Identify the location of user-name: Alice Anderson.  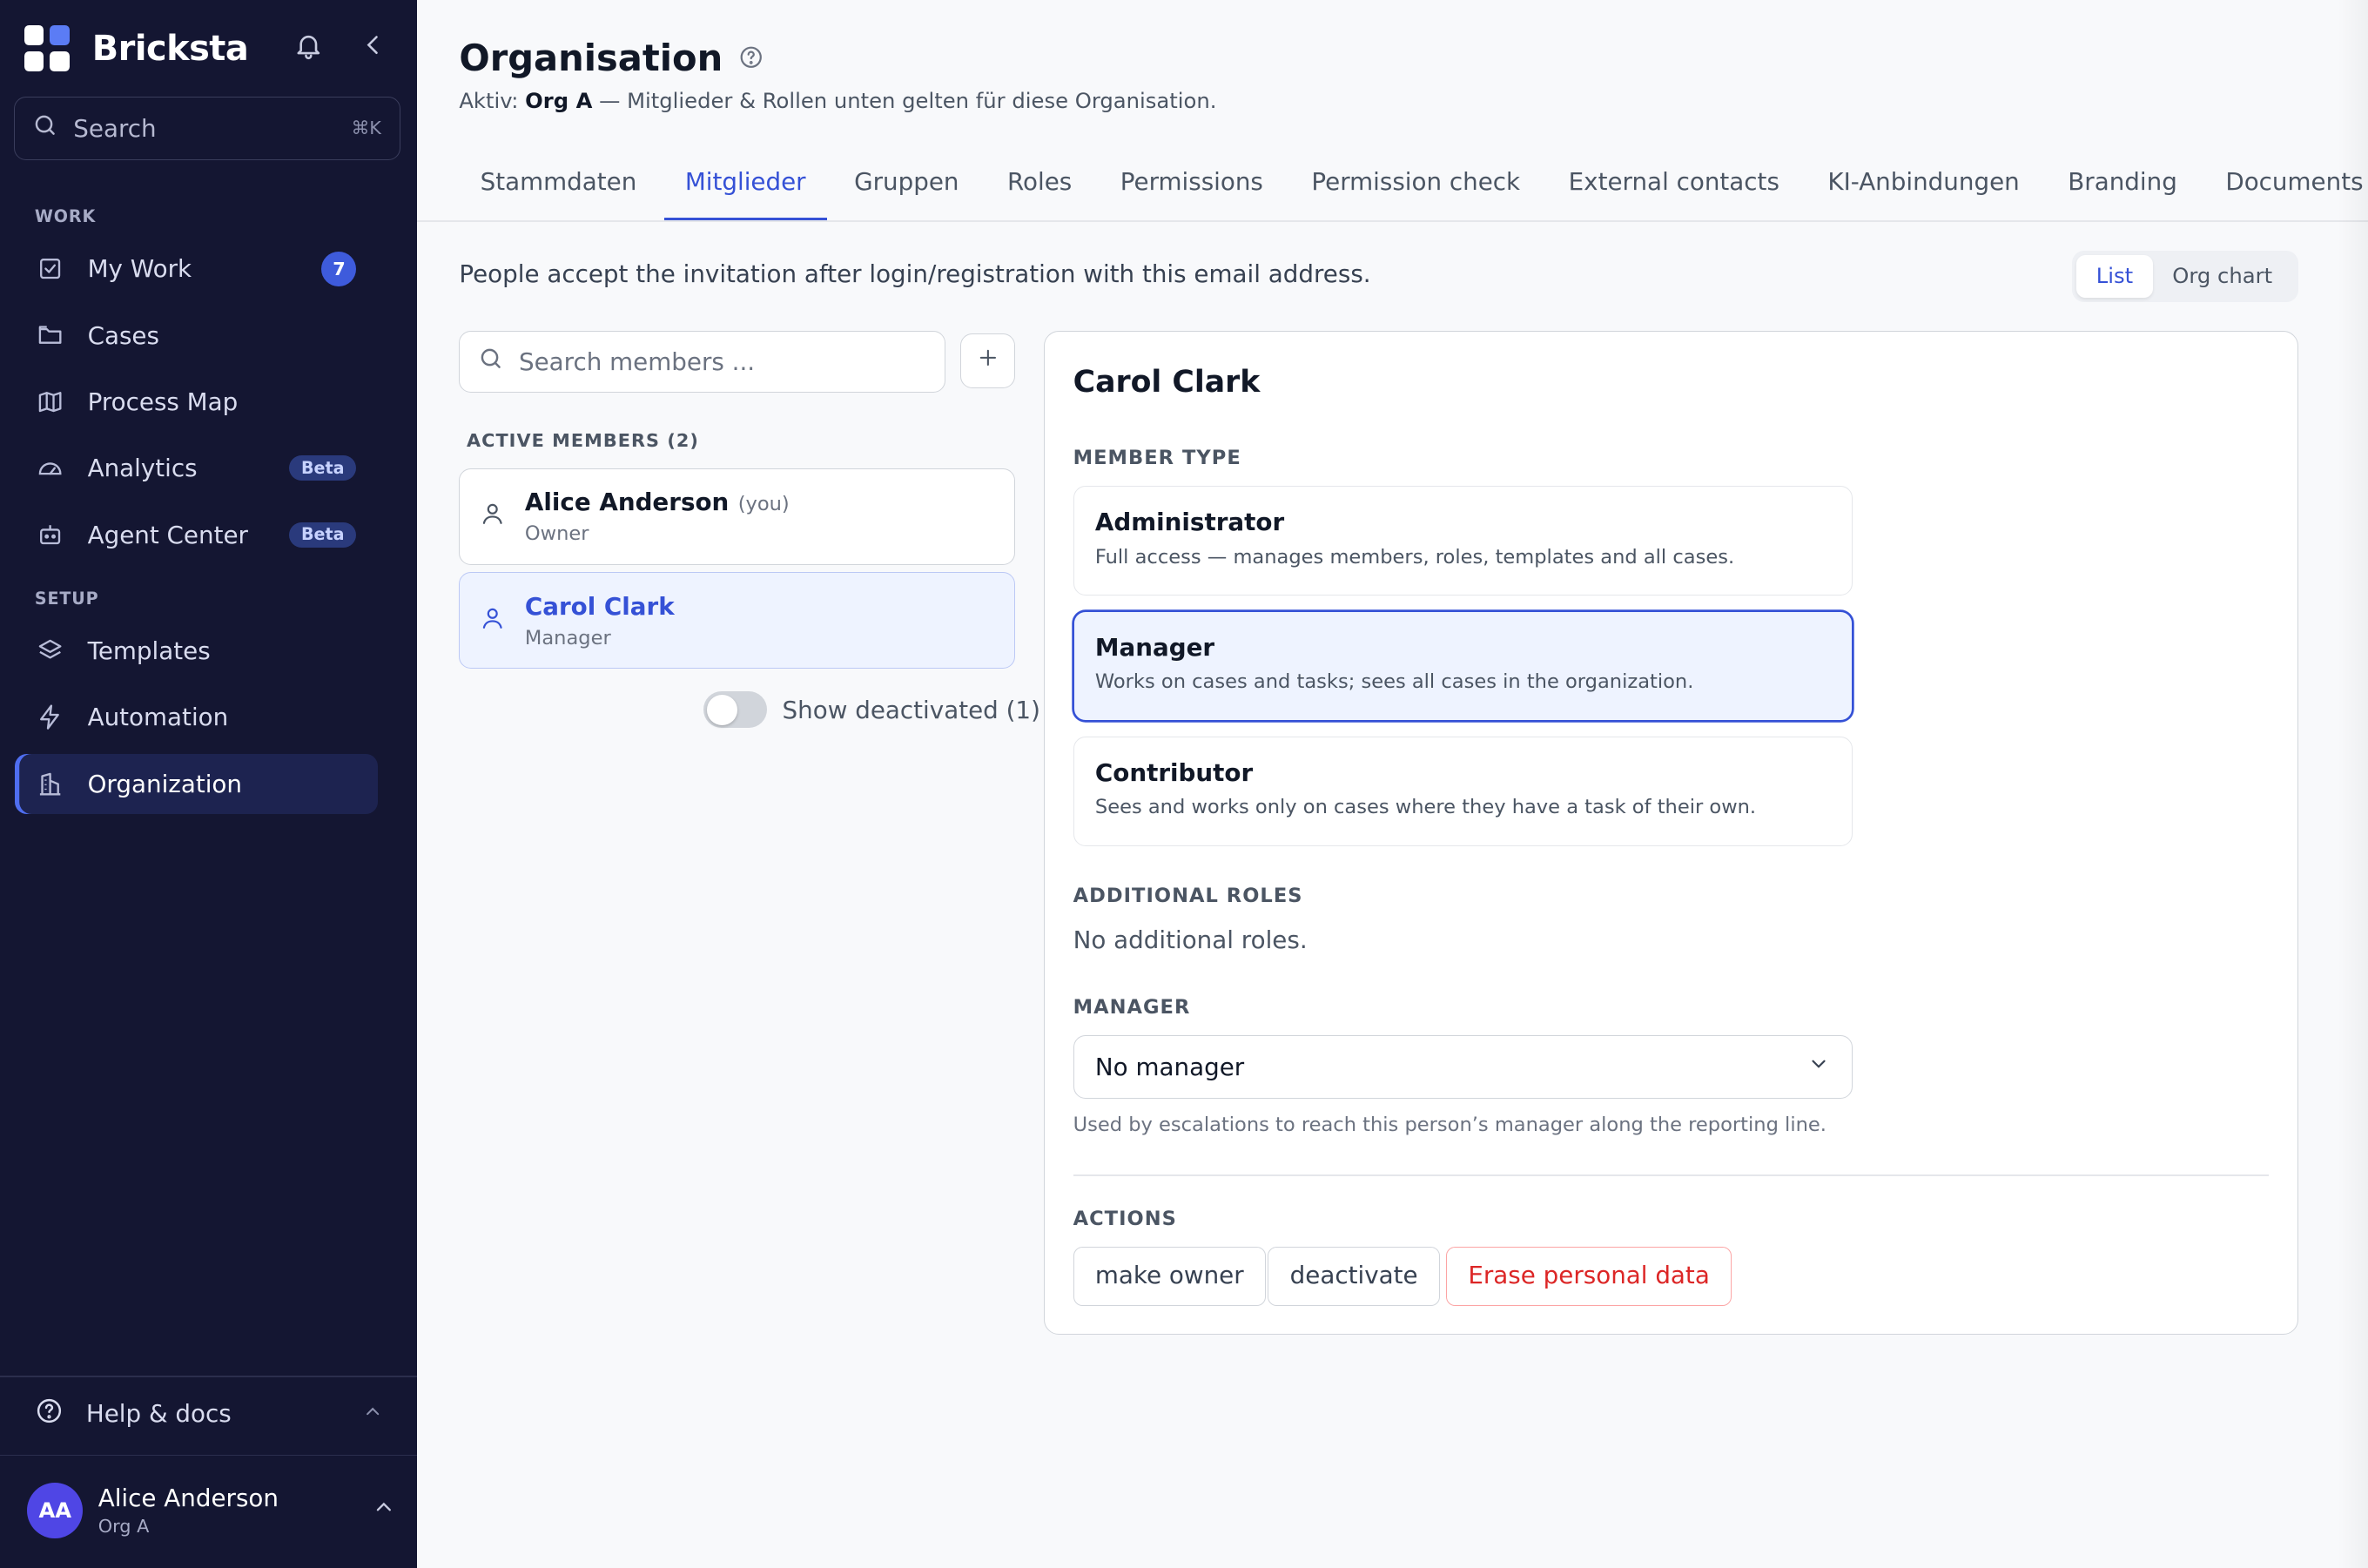
(189, 1498).